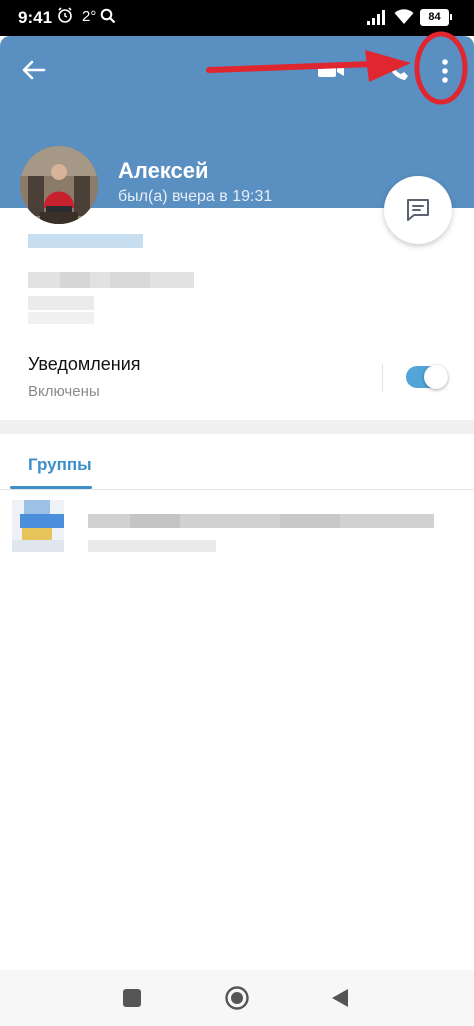 The width and height of the screenshot is (474, 1026). Describe the element at coordinates (237, 18) in the screenshot. I see `status-bar: 9:41 2° 84` at that location.